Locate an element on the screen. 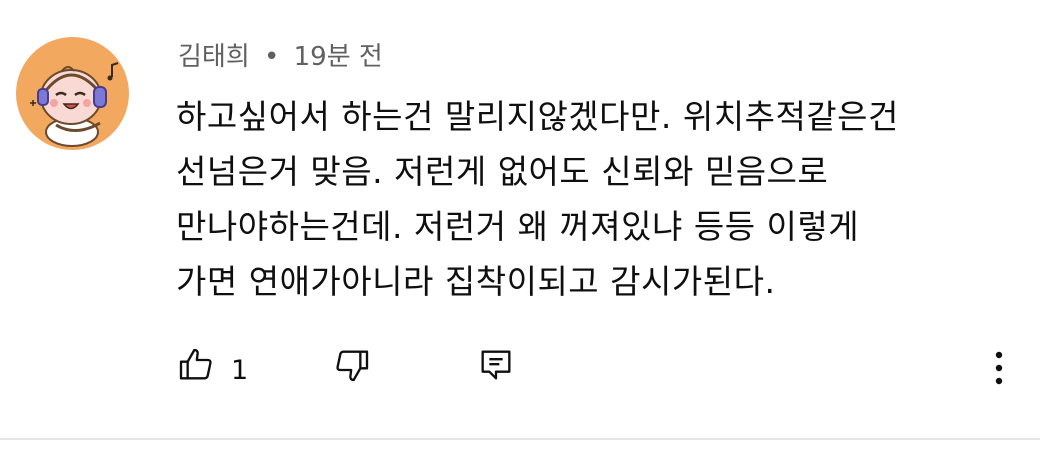 This screenshot has width=1040, height=451. like-button is located at coordinates (196, 365).